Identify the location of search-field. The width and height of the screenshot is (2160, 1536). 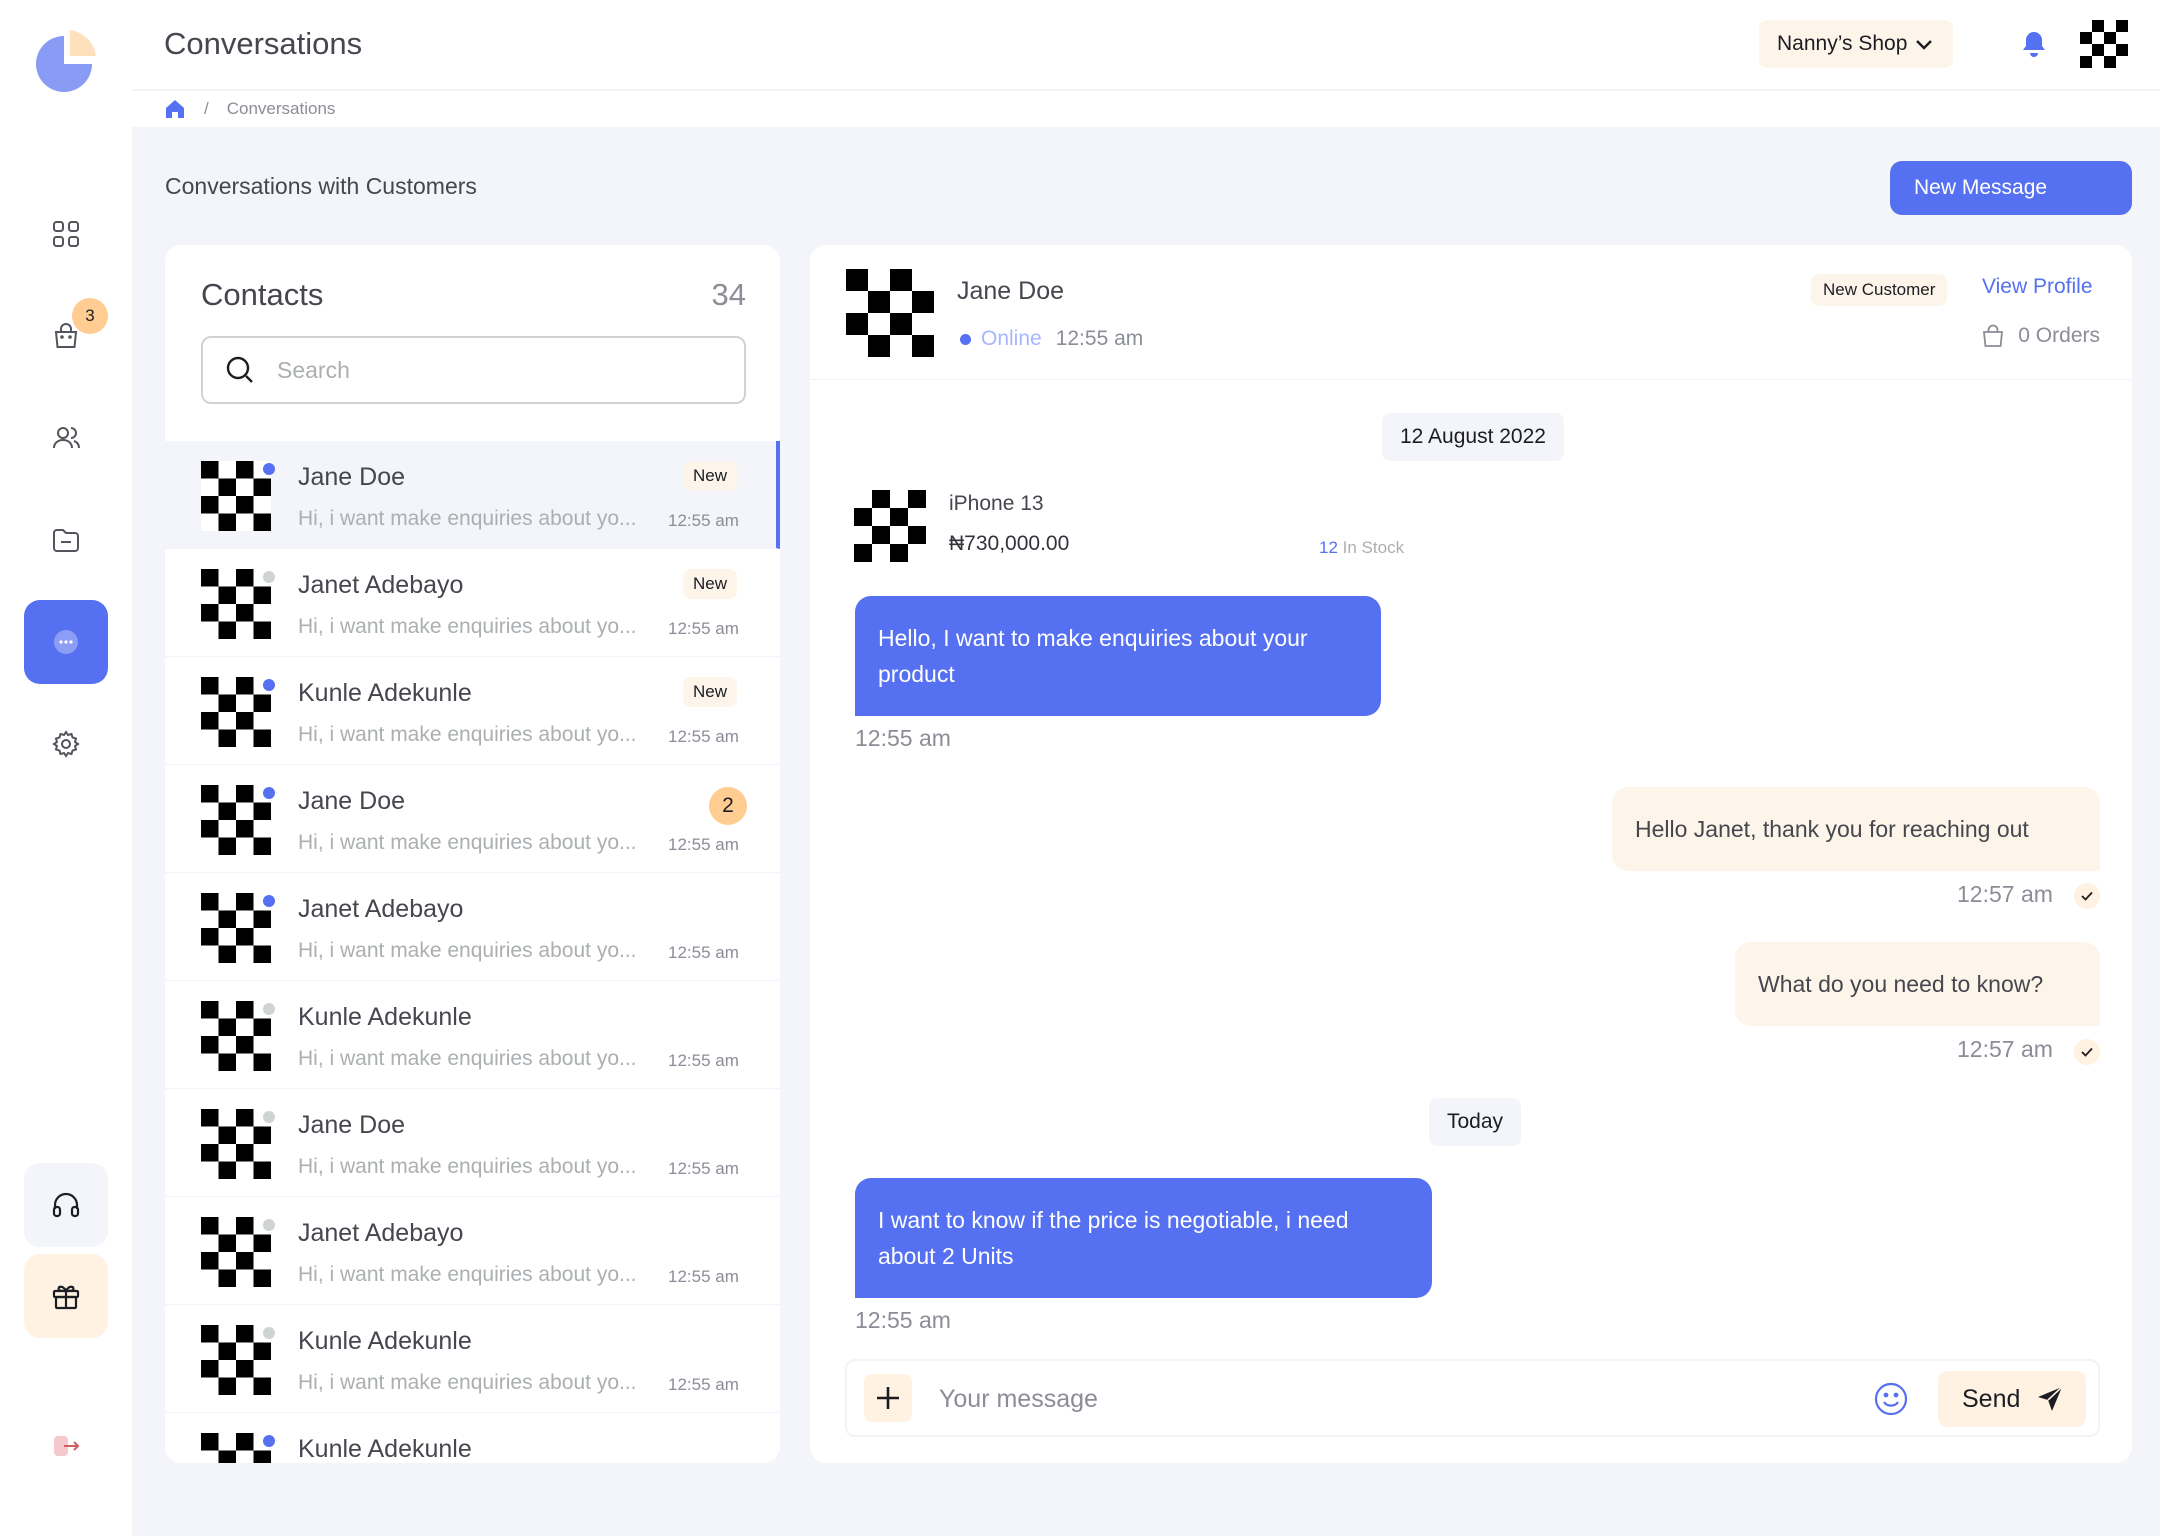
(473, 370).